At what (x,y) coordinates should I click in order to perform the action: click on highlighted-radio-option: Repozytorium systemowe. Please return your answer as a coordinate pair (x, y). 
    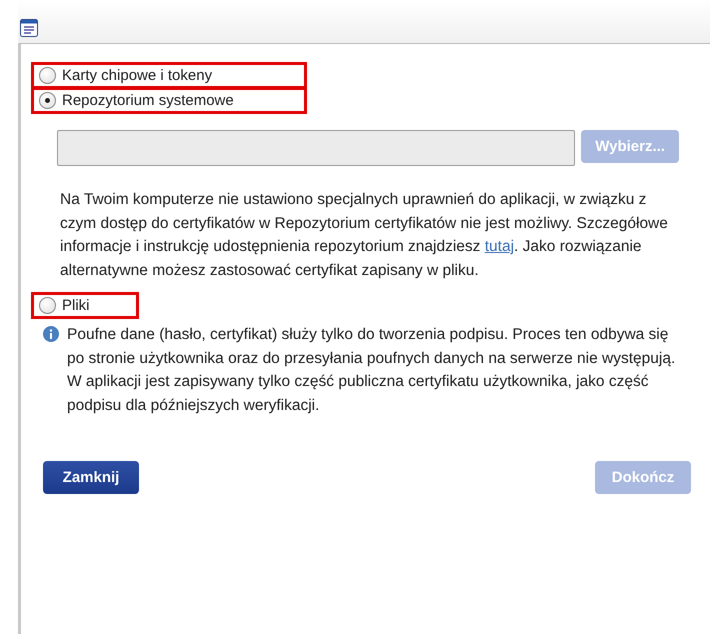
    Looking at the image, I should click on (169, 100).